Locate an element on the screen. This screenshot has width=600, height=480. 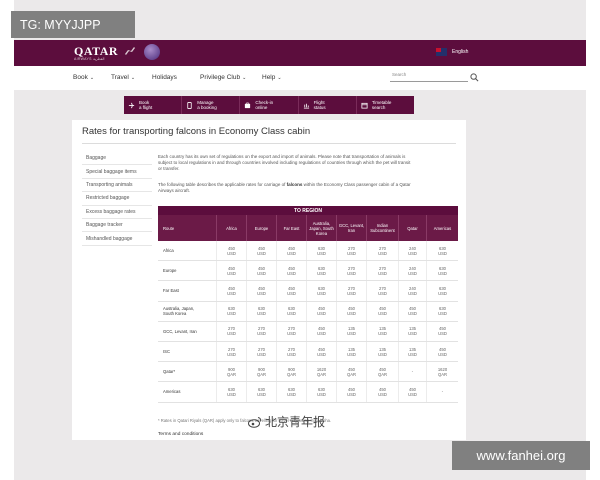
route-cell: Australia, Japan, South Korea is located at coordinates (179, 311).